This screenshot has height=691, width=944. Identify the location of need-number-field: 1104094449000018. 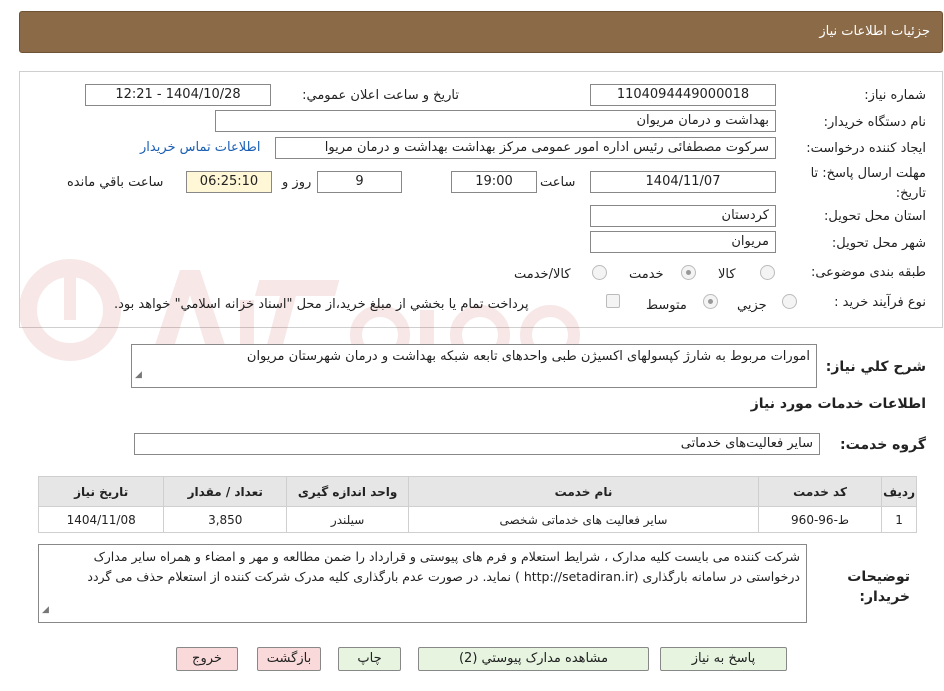
(683, 95).